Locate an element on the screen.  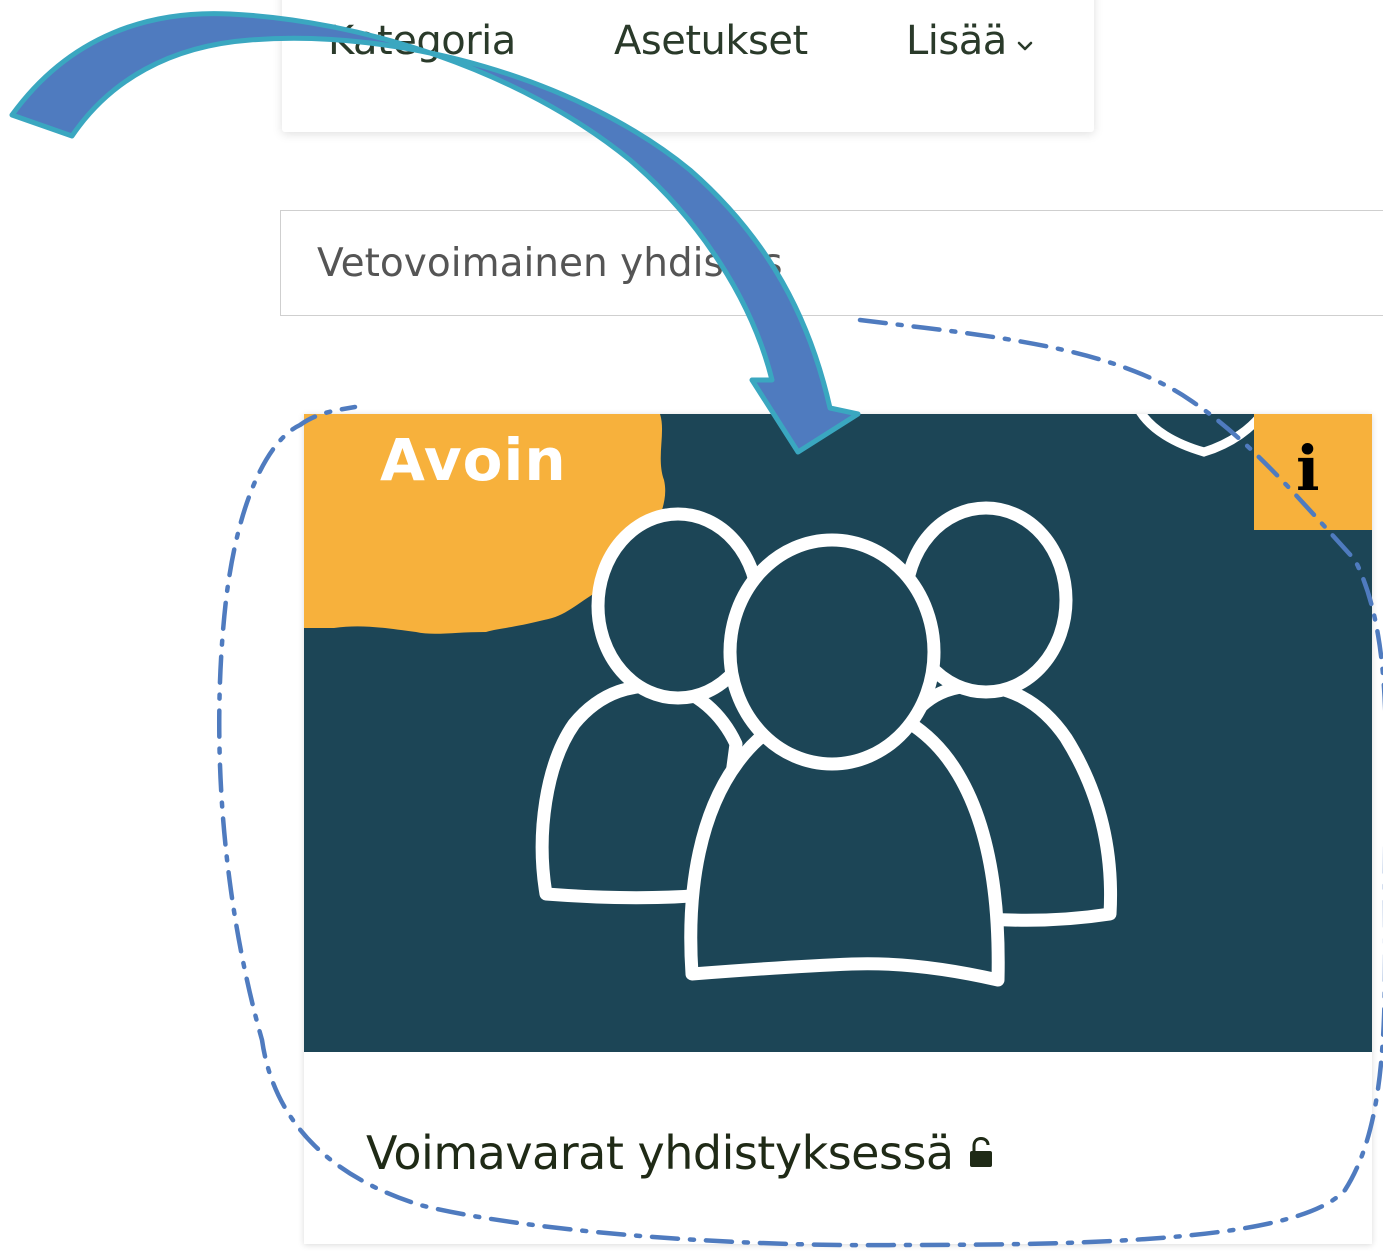
info-button: i is located at coordinates (1313, 472).